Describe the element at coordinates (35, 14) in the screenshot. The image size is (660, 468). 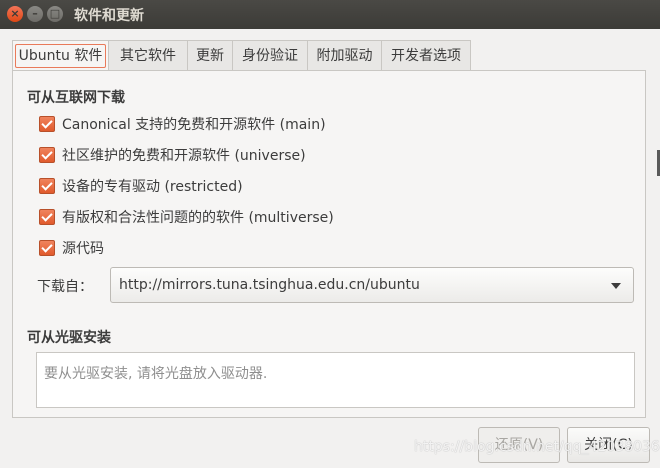
I see `minimize-window-icon: –` at that location.